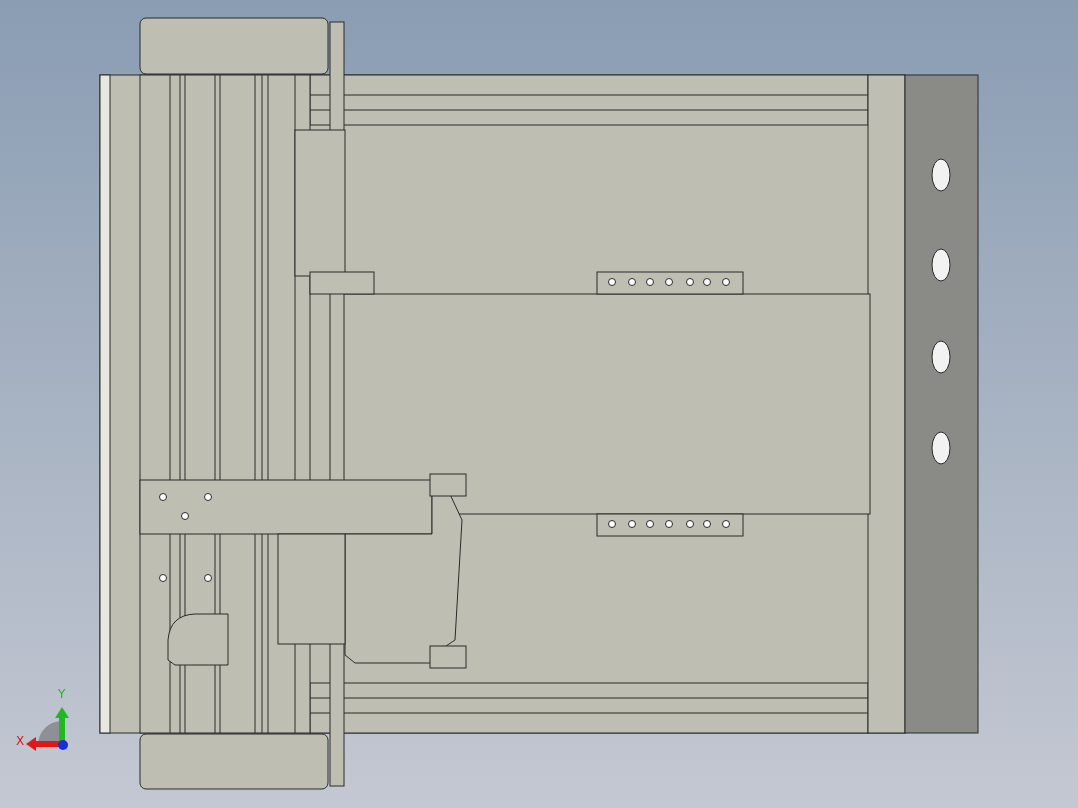  What do you see at coordinates (20, 741) in the screenshot?
I see `x-axis-label: X` at bounding box center [20, 741].